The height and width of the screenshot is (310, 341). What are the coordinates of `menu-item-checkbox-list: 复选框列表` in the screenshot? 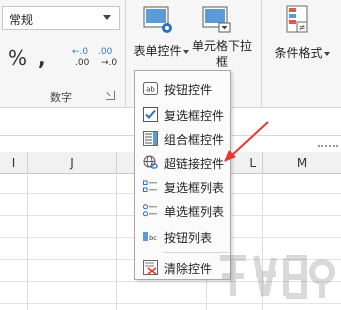 It's located at (182, 186).